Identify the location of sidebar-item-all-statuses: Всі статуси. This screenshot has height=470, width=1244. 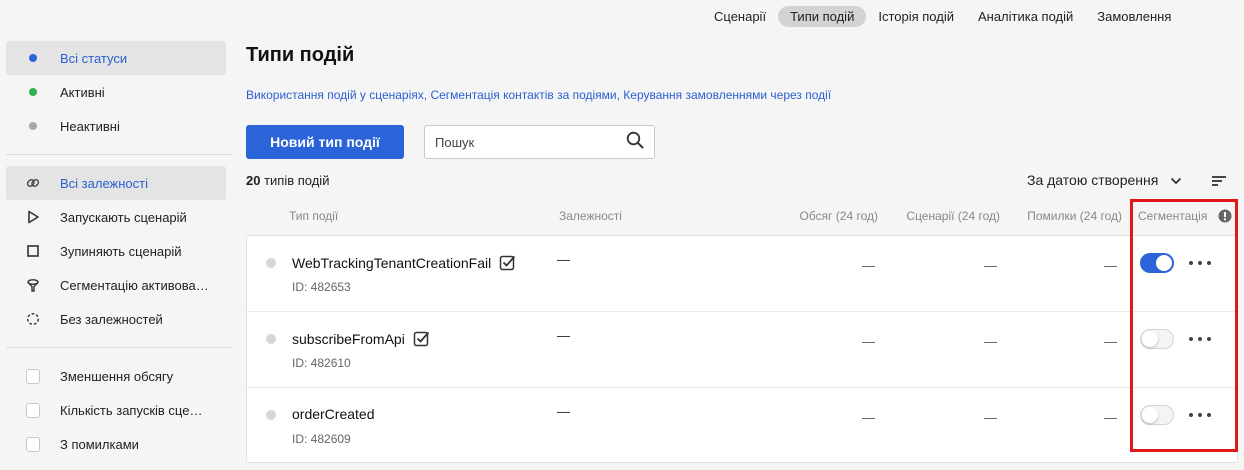
(116, 58).